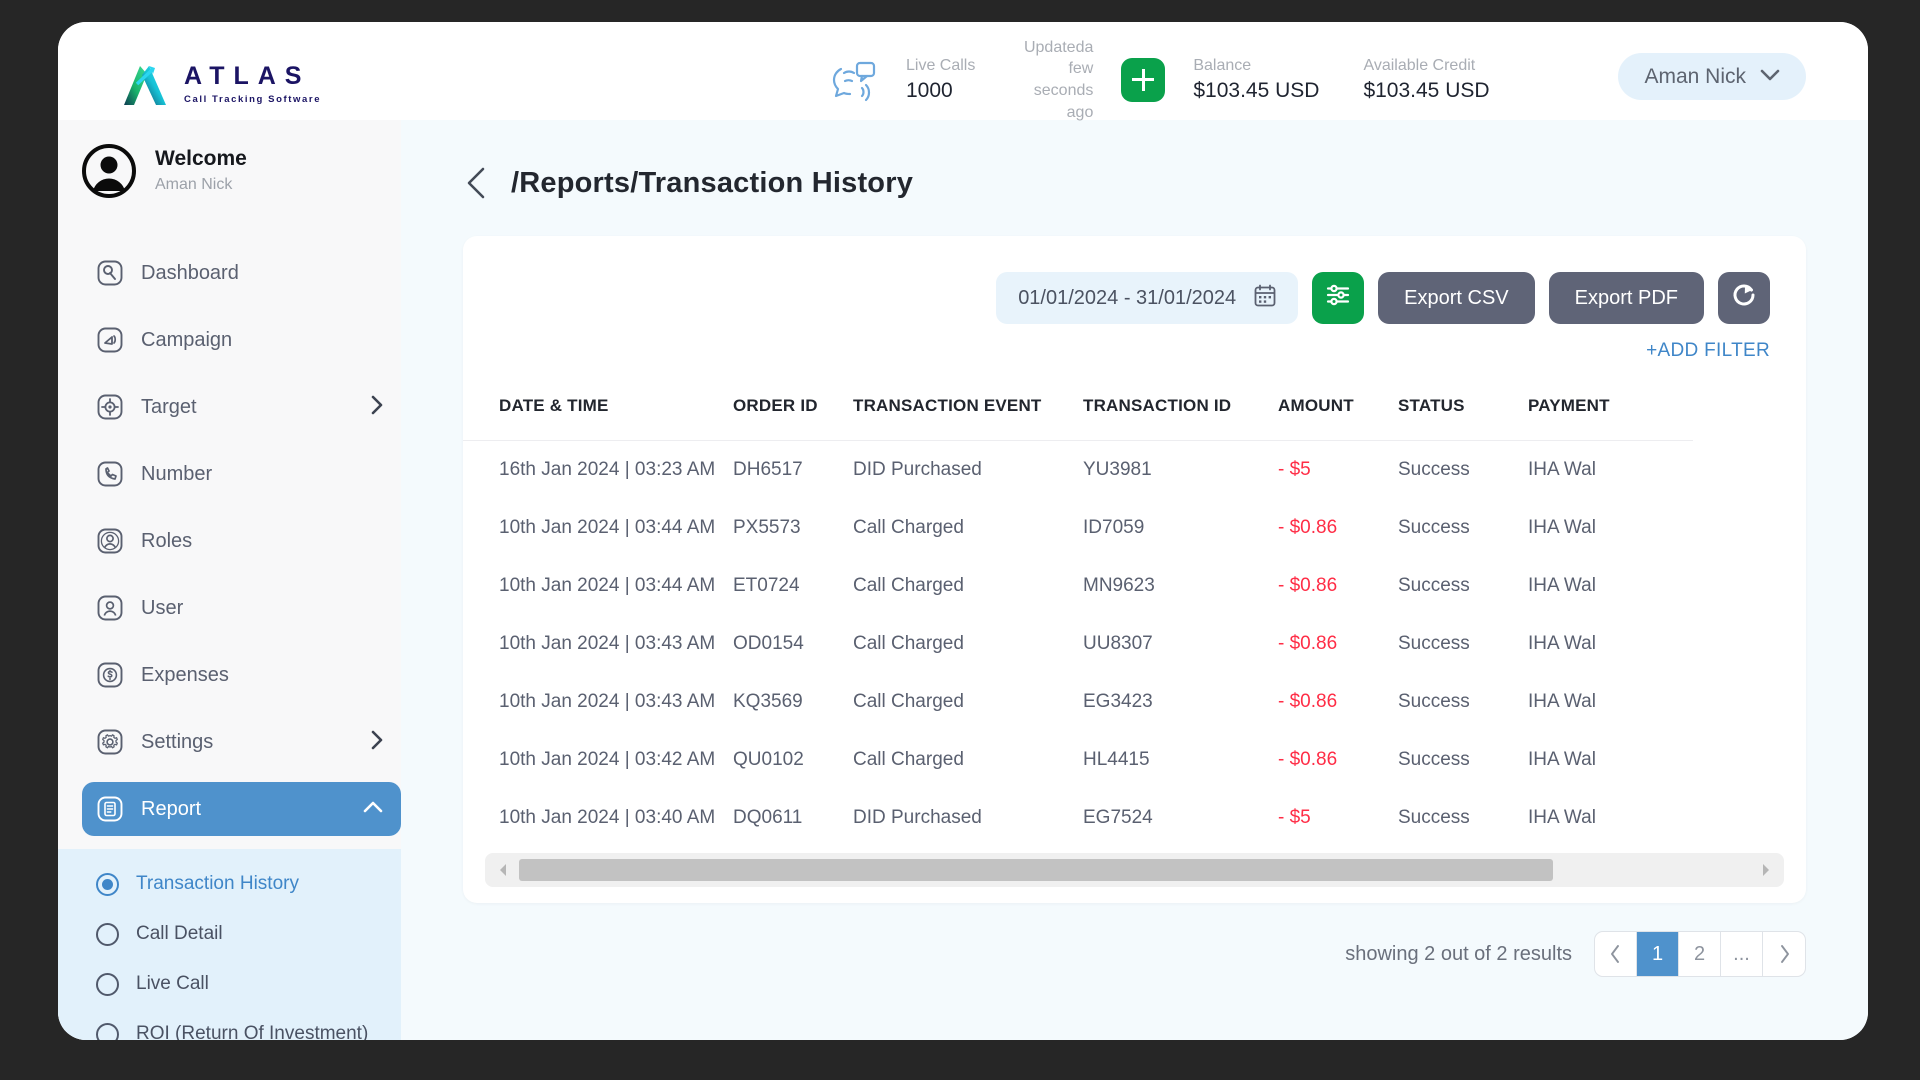  I want to click on stat-available-credit: Available Credit $103.45 USD, so click(1426, 80).